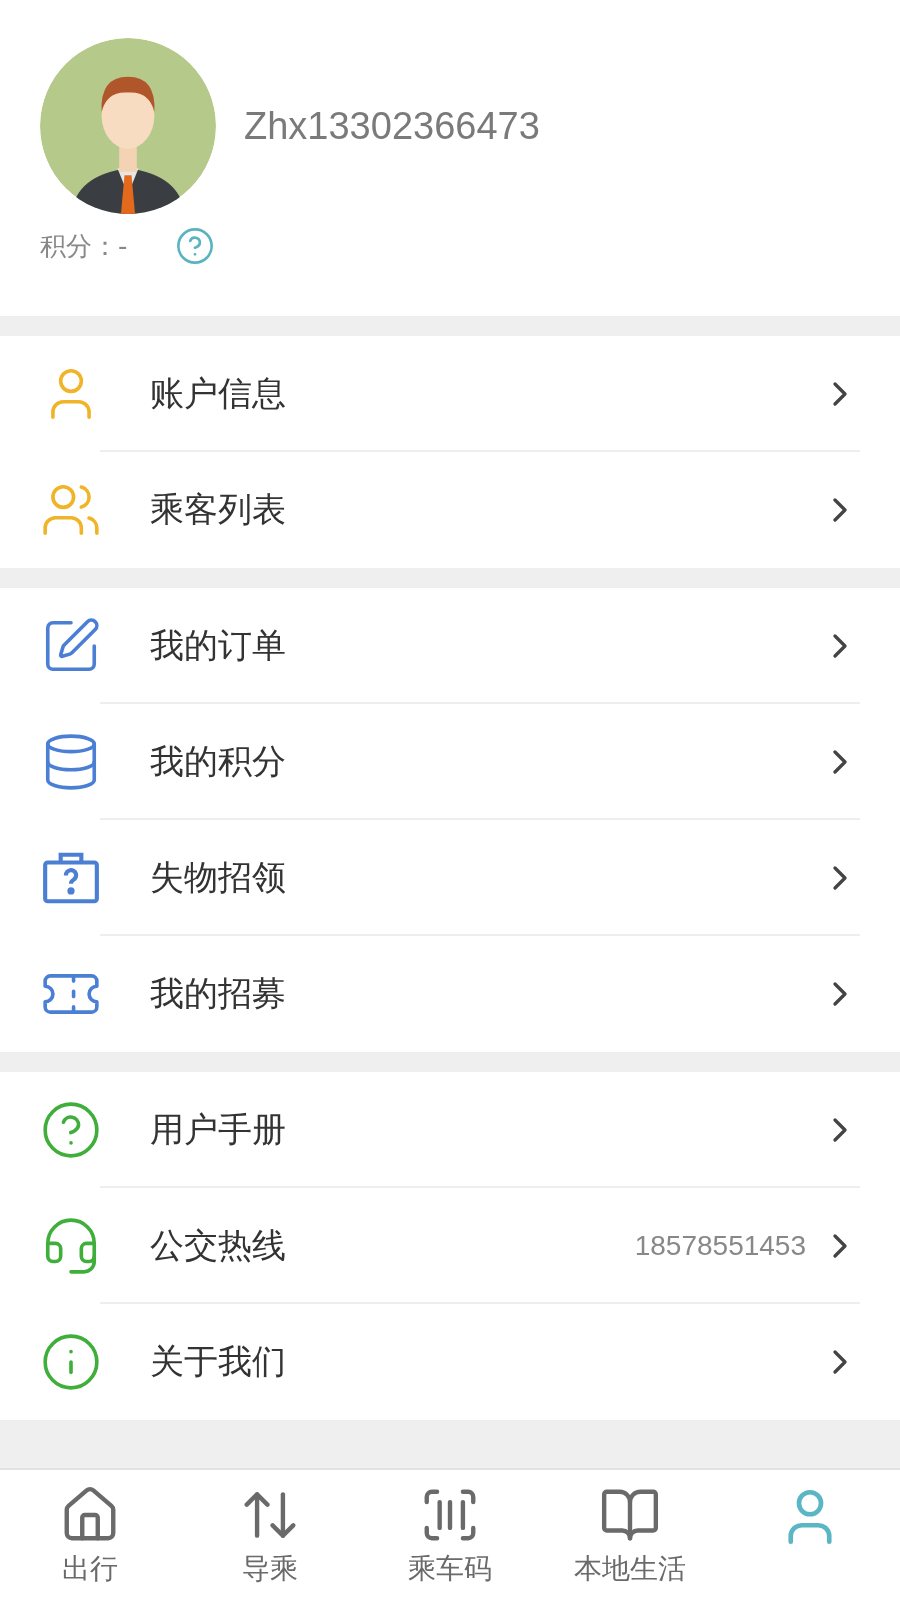 The width and height of the screenshot is (900, 1600). Describe the element at coordinates (218, 1245) in the screenshot. I see `menu-label: 公交热线` at that location.